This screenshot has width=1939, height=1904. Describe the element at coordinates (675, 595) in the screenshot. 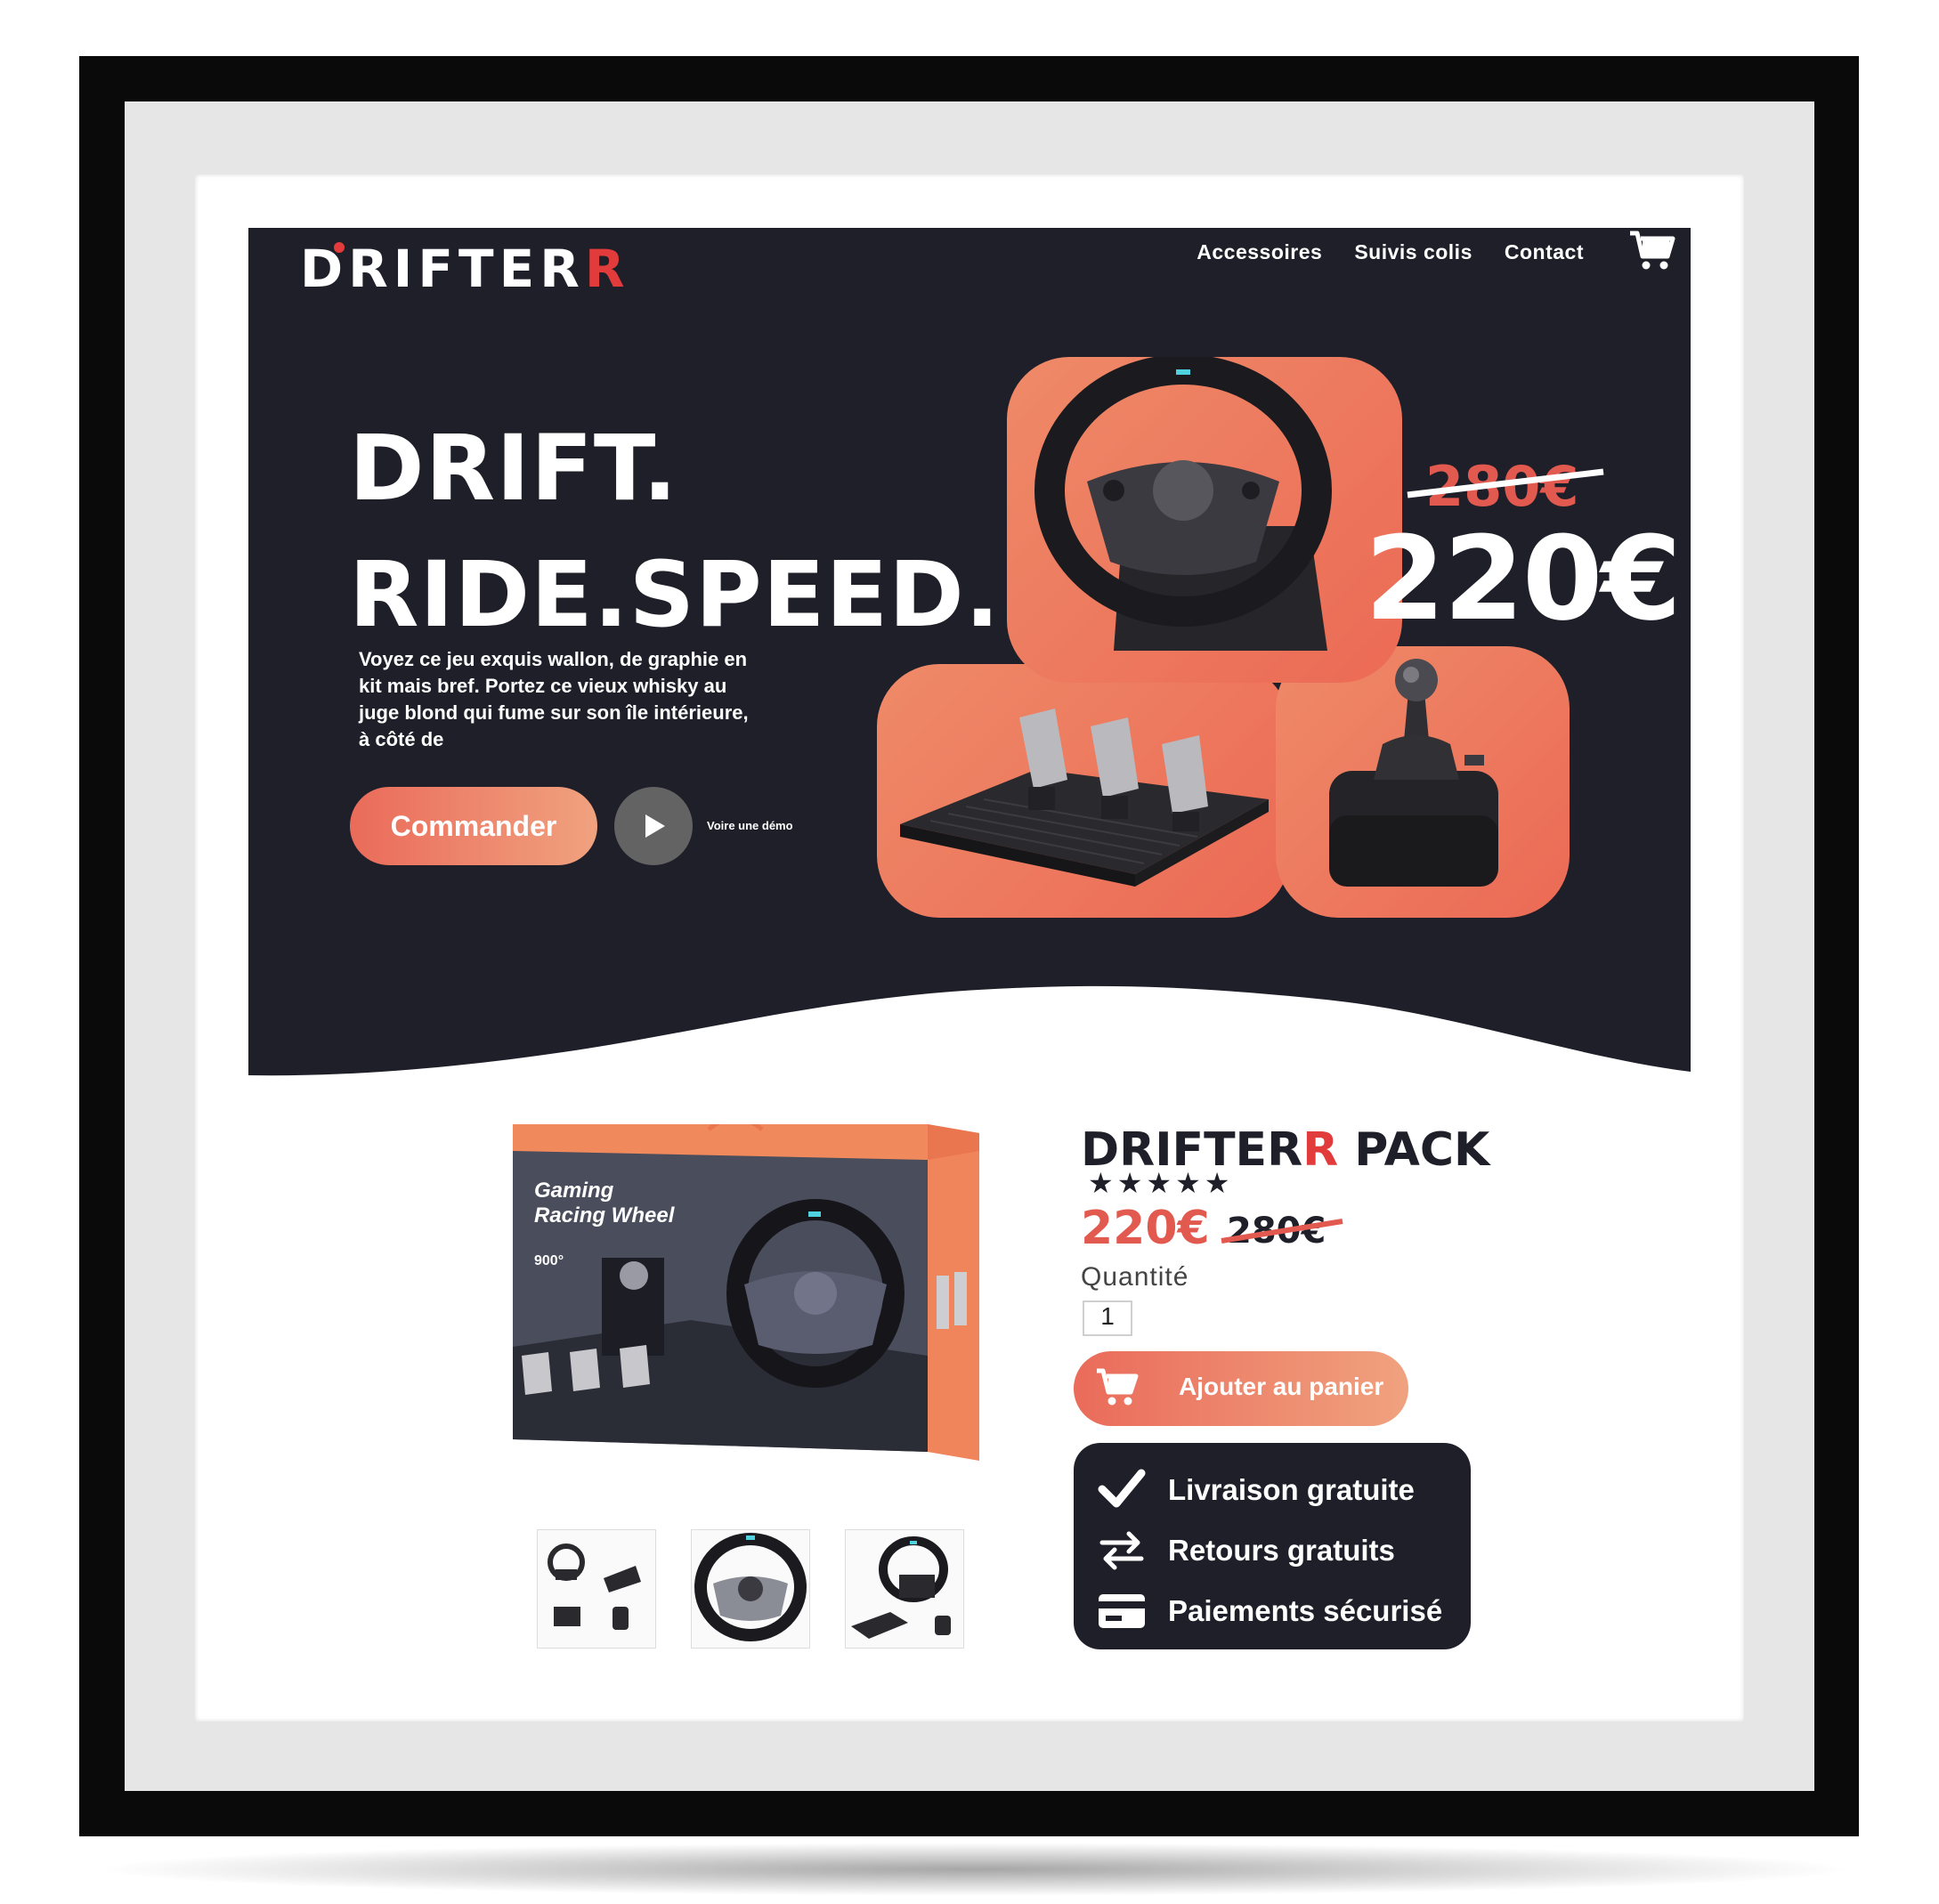

I see `headline-line-2: RIDE.SPEED.` at that location.